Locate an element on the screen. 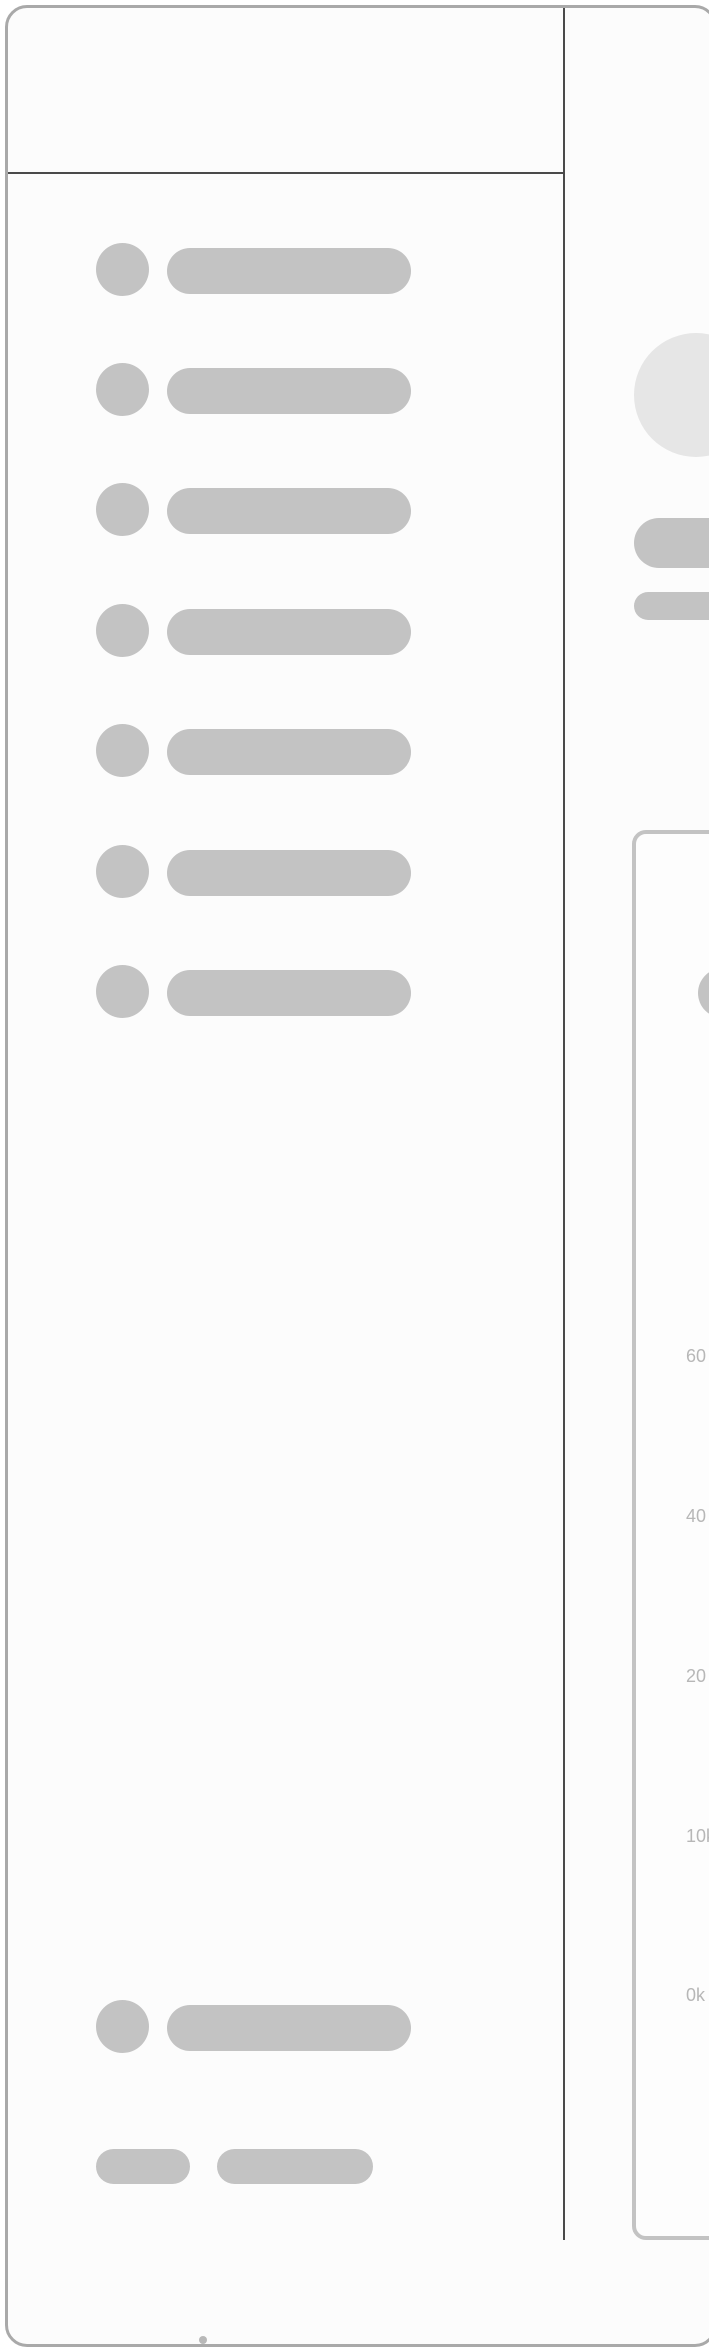 The width and height of the screenshot is (709, 2350). y-axis-tick: 40 is located at coordinates (696, 1516).